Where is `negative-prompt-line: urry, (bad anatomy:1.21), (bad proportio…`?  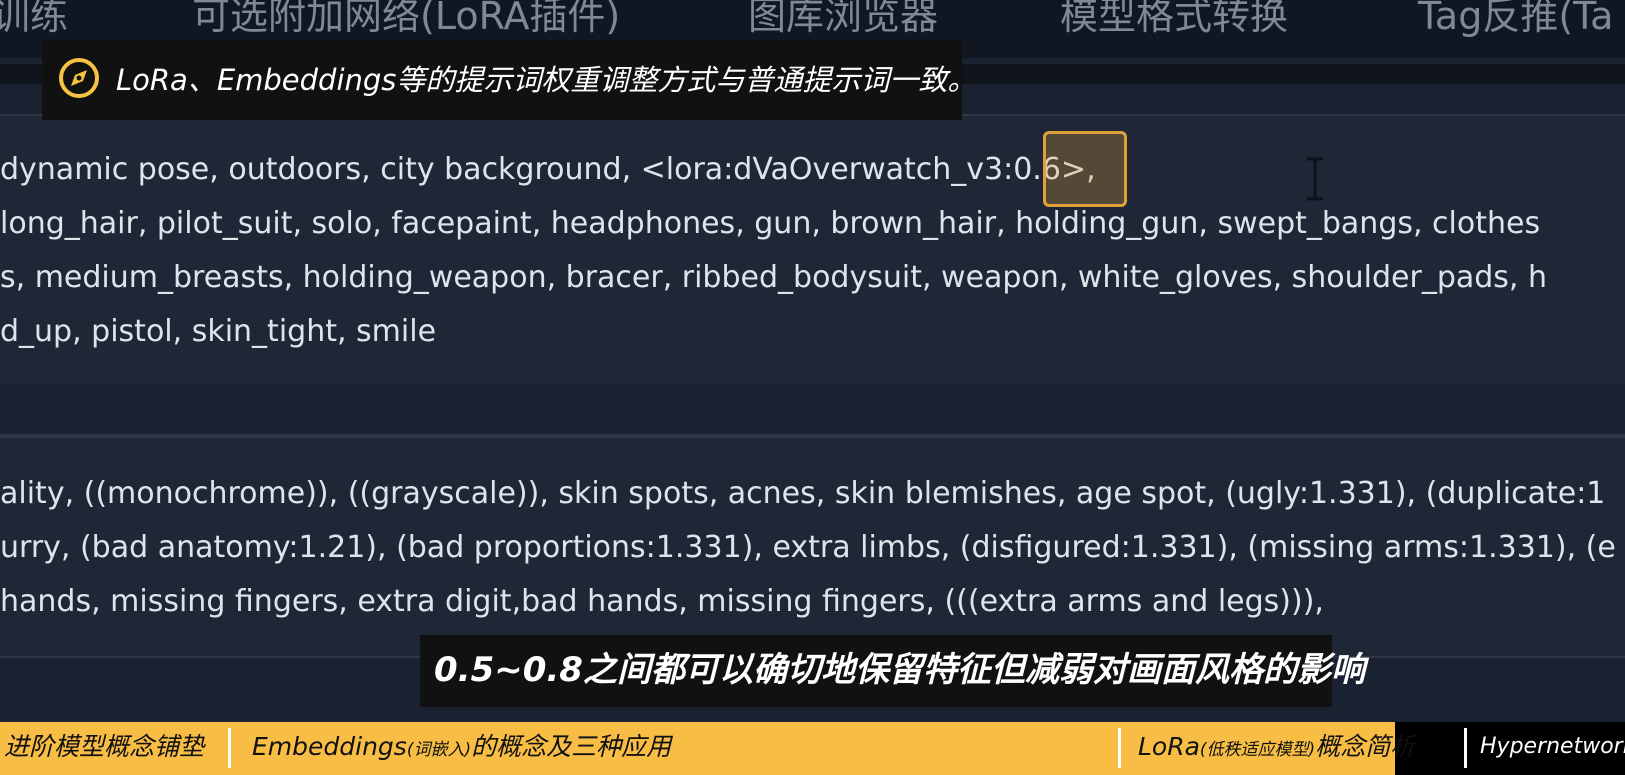 negative-prompt-line: urry, (bad anatomy:1.21), (bad proportio… is located at coordinates (808, 547).